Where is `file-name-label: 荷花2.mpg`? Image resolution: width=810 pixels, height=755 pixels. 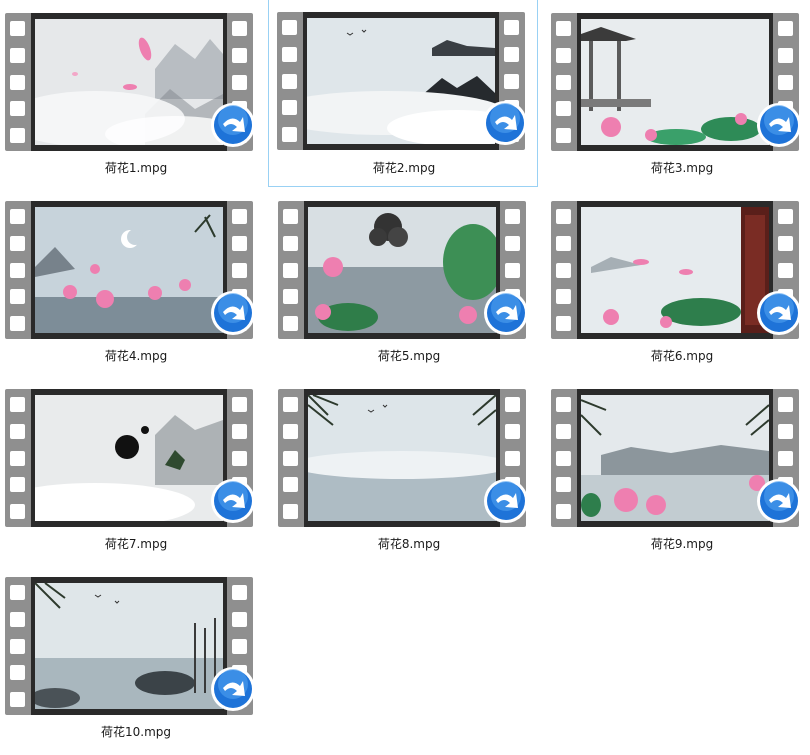 file-name-label: 荷花2.mpg is located at coordinates (404, 168).